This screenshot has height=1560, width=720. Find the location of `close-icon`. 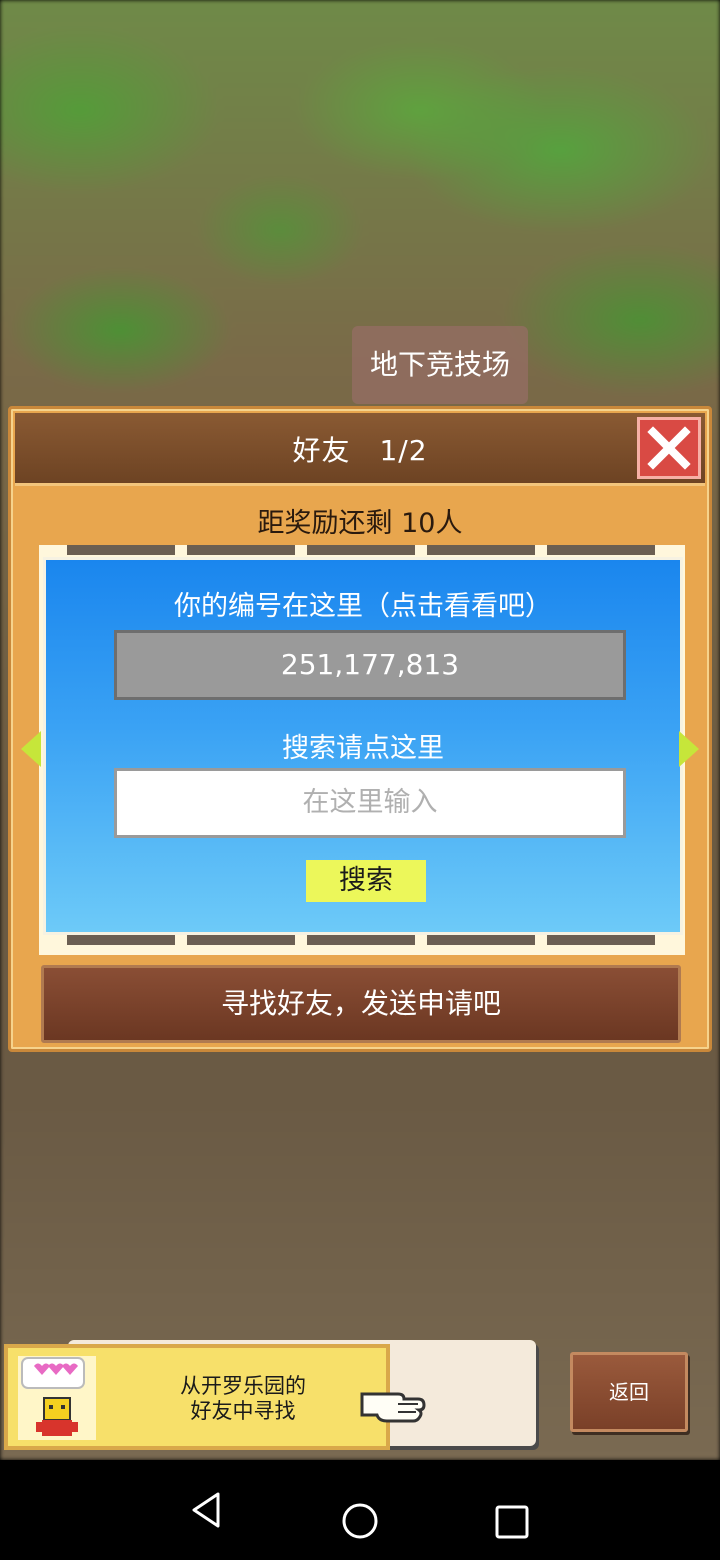

close-icon is located at coordinates (669, 448).